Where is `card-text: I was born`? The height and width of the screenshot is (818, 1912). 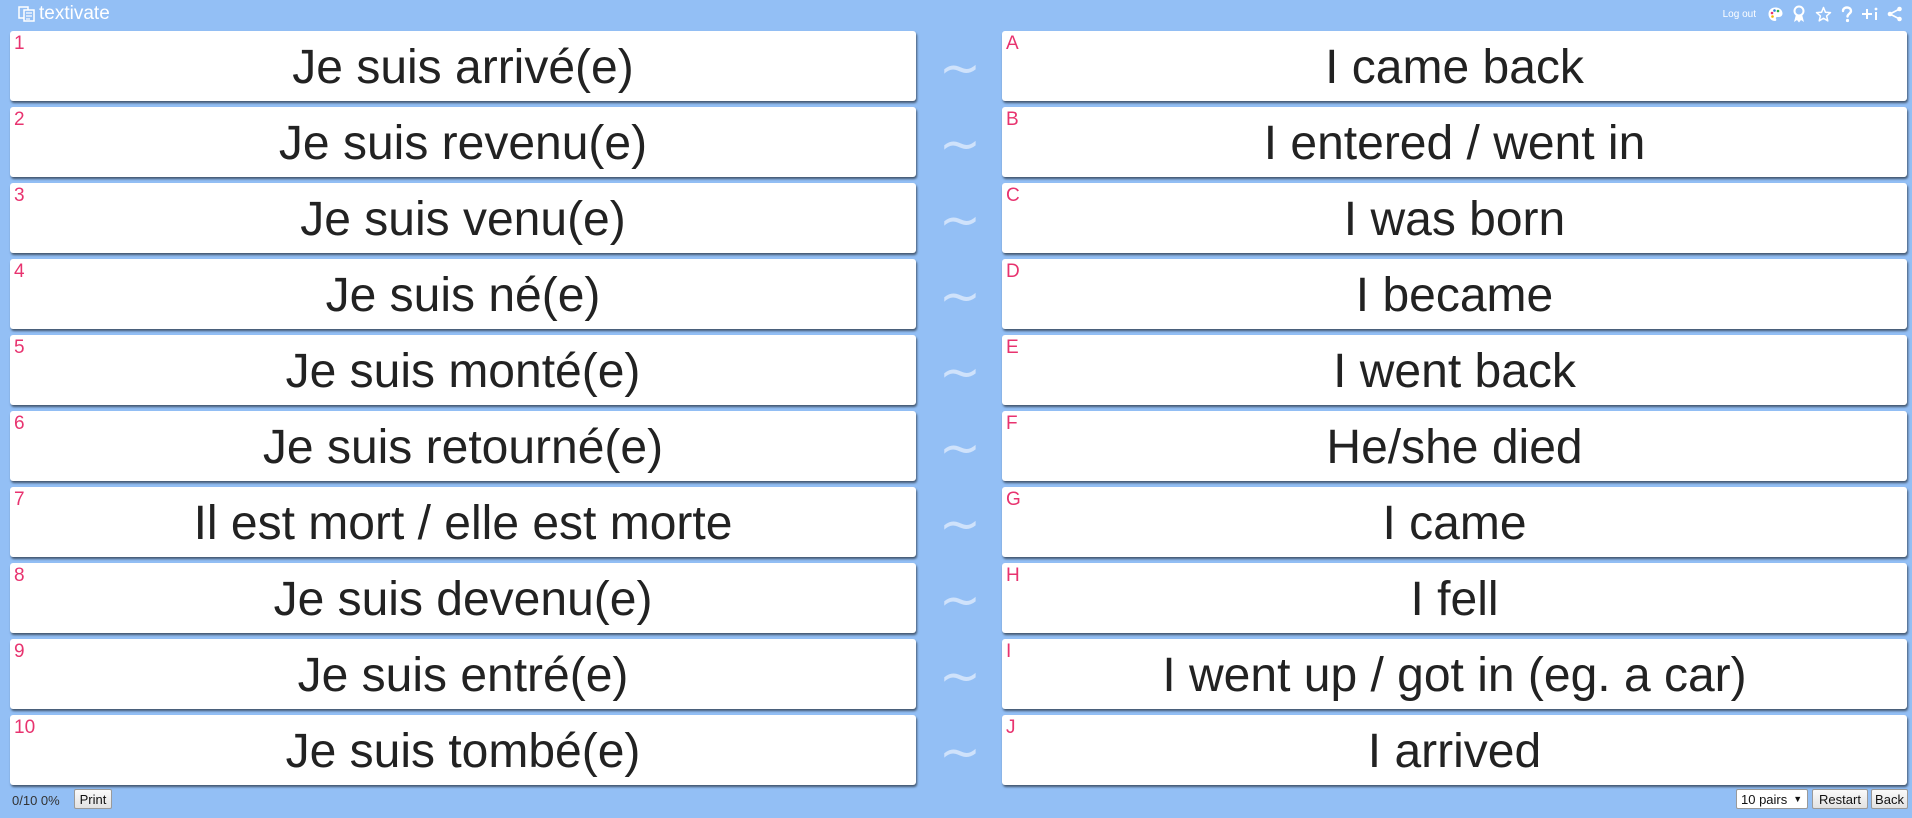
card-text: I was born is located at coordinates (1454, 219).